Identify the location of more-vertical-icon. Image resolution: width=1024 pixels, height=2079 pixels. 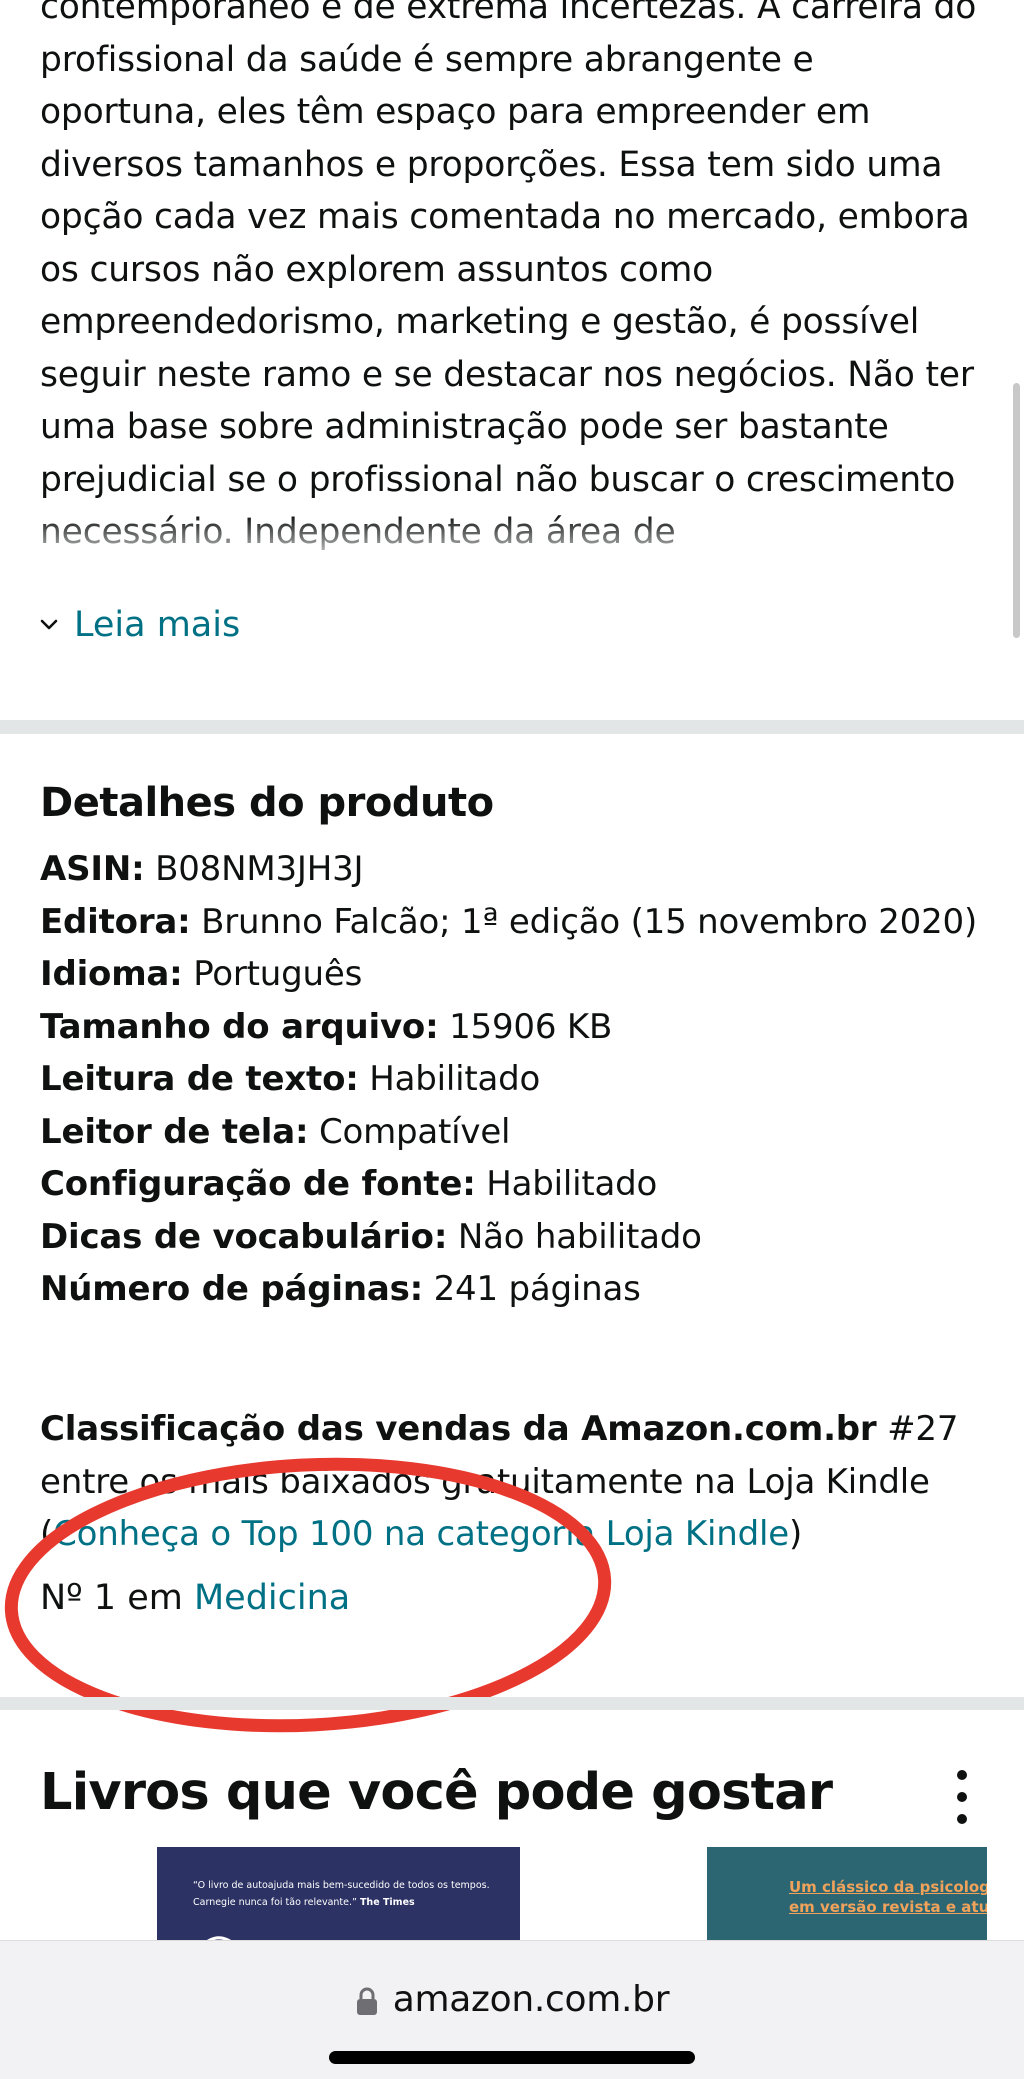
(962, 1797).